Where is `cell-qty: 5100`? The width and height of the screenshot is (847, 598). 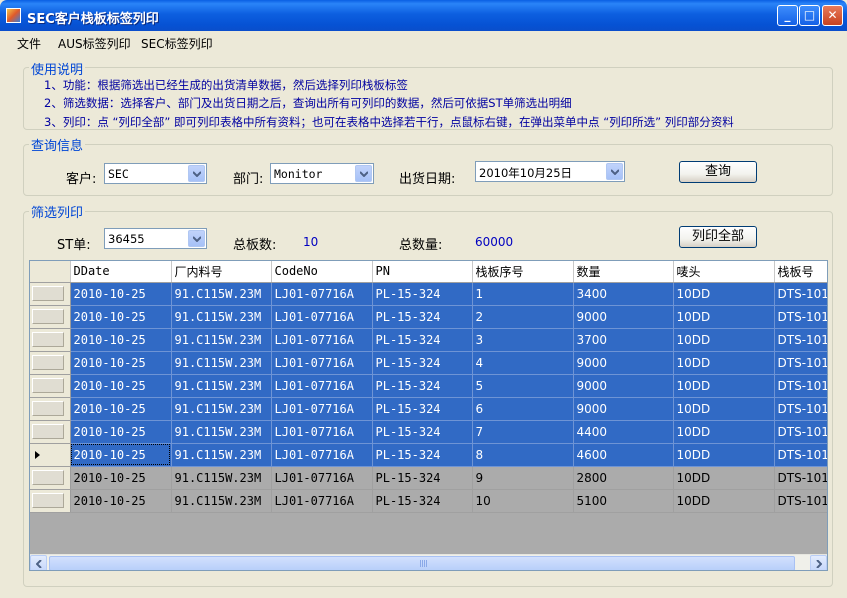 cell-qty: 5100 is located at coordinates (623, 501).